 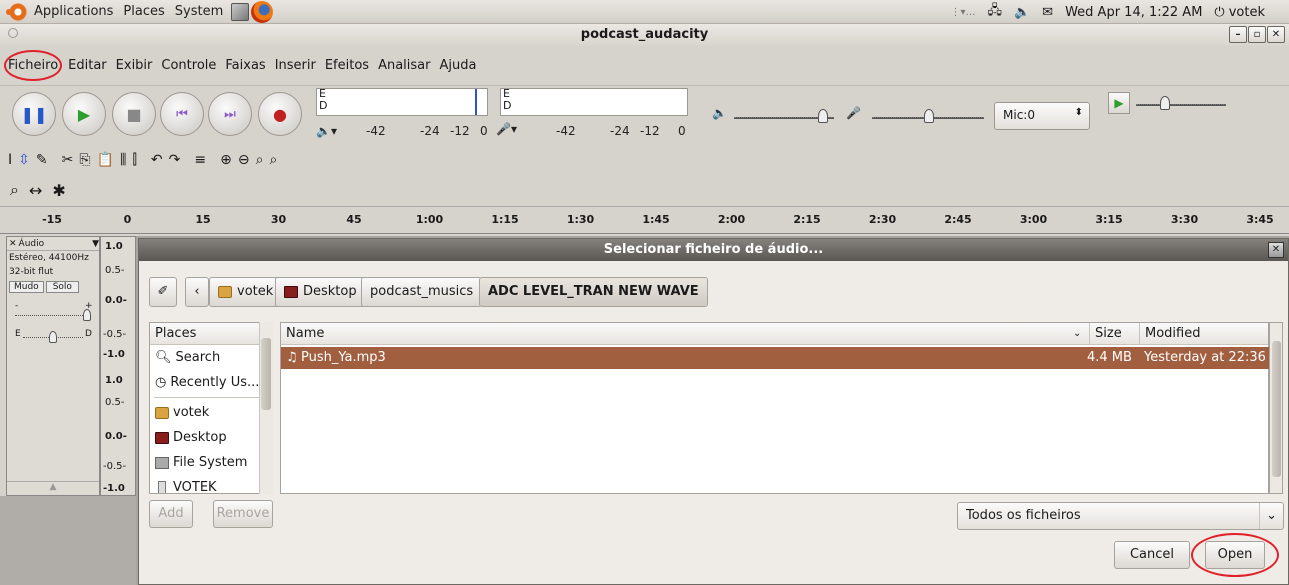 What do you see at coordinates (1276, 250) in the screenshot?
I see `dialog-close-button: ✕` at bounding box center [1276, 250].